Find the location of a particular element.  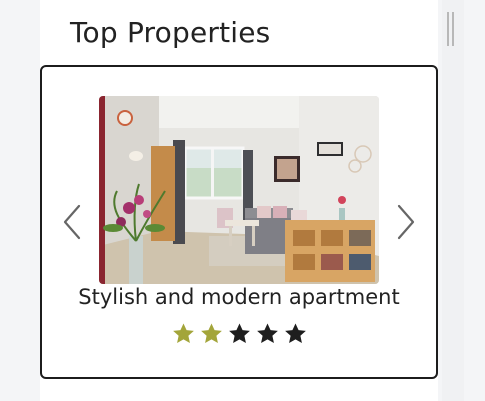

carousel-next-button is located at coordinates (406, 222).